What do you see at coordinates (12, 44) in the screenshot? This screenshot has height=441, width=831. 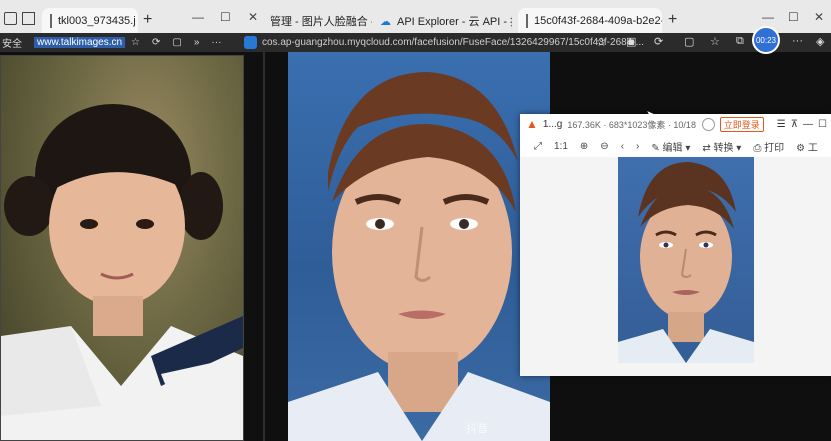 I see `security-label: 安全` at bounding box center [12, 44].